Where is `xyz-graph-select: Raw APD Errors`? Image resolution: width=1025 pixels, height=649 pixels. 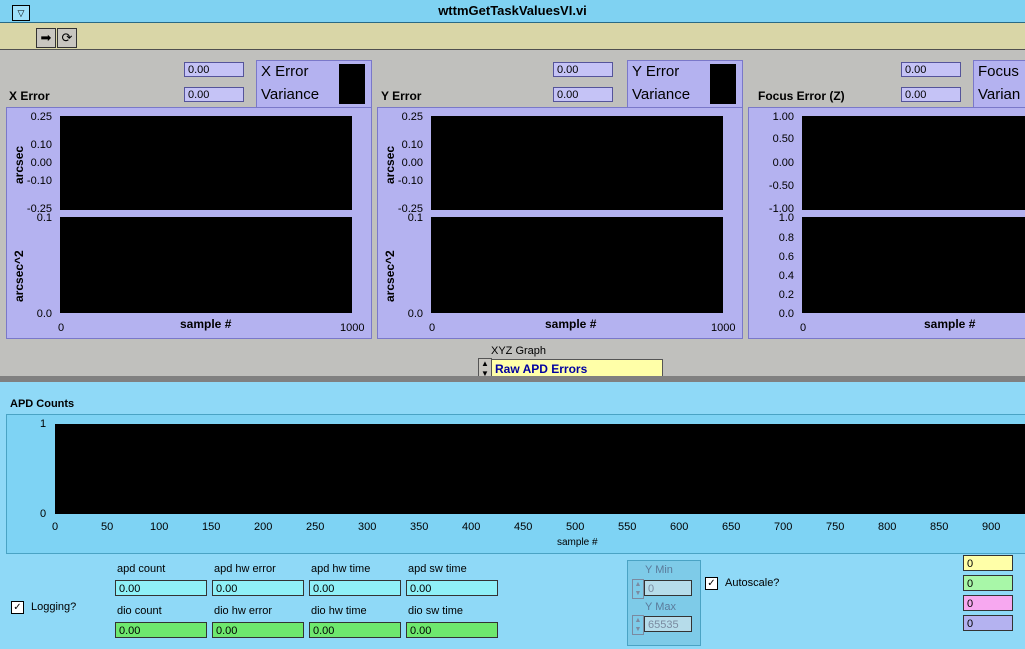 xyz-graph-select: Raw APD Errors is located at coordinates (577, 368).